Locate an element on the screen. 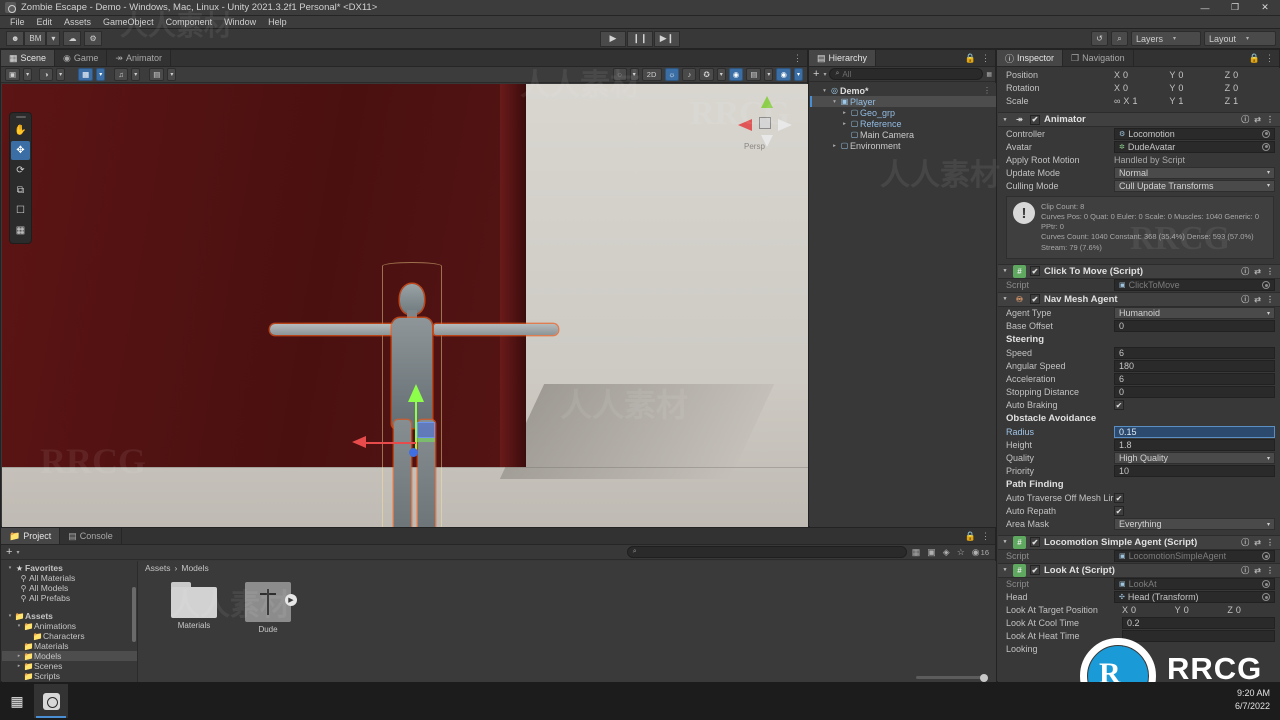 This screenshot has height=720, width=1280. gizmo-neg-x-cone is located at coordinates (785, 125).